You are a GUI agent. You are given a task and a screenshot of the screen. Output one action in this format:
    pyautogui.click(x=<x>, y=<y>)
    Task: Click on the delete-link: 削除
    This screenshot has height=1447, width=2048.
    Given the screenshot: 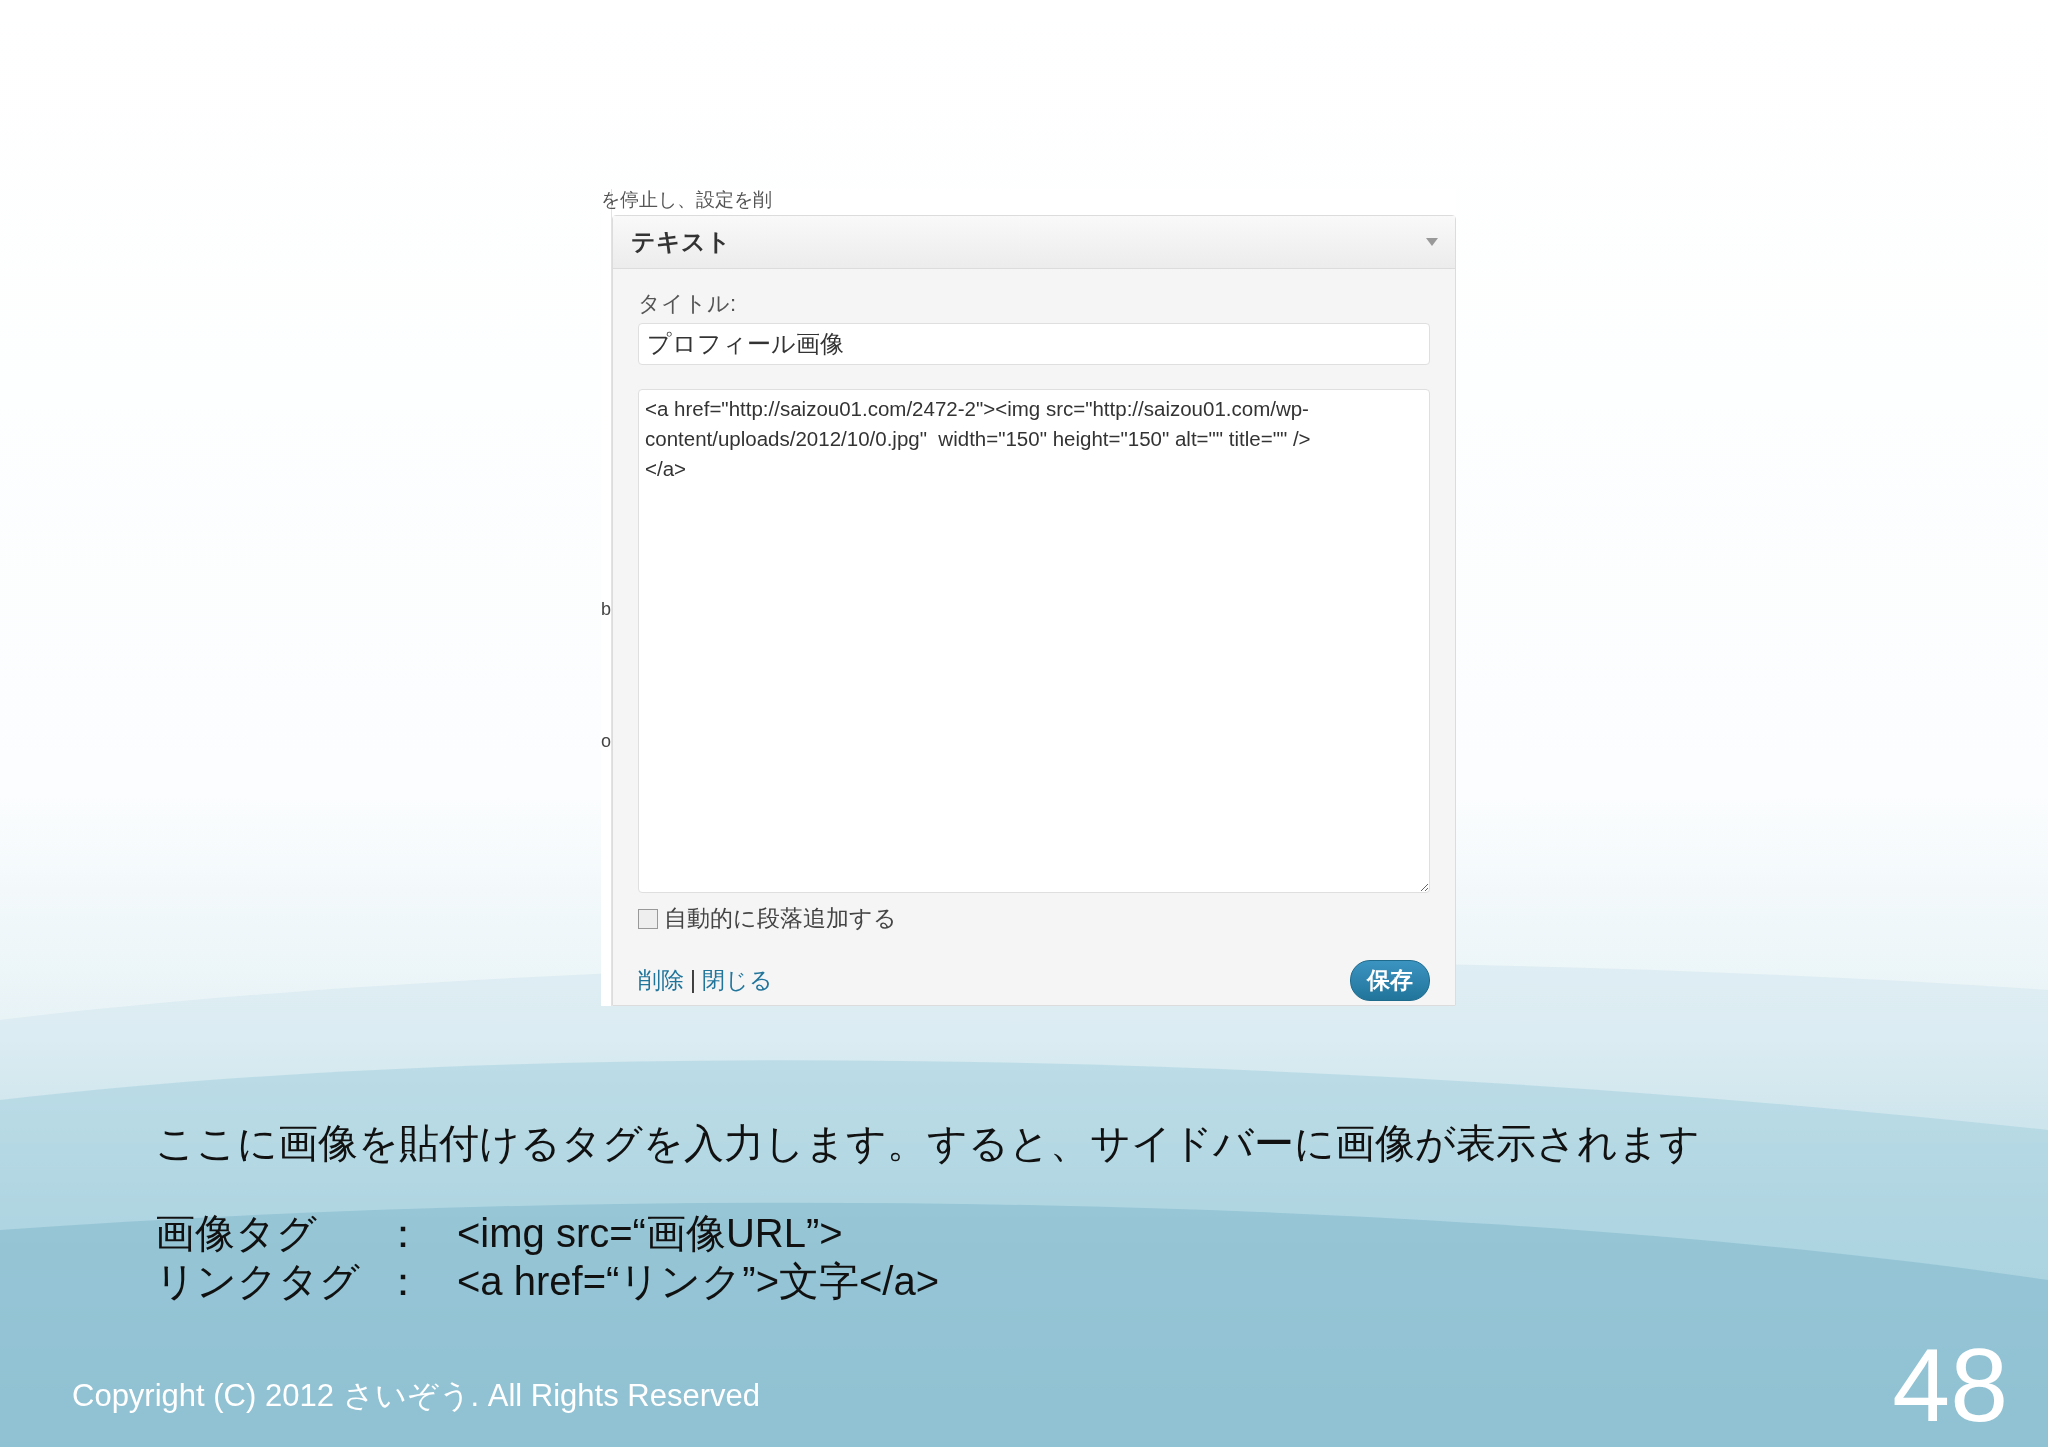 What is the action you would take?
    pyautogui.click(x=661, y=980)
    